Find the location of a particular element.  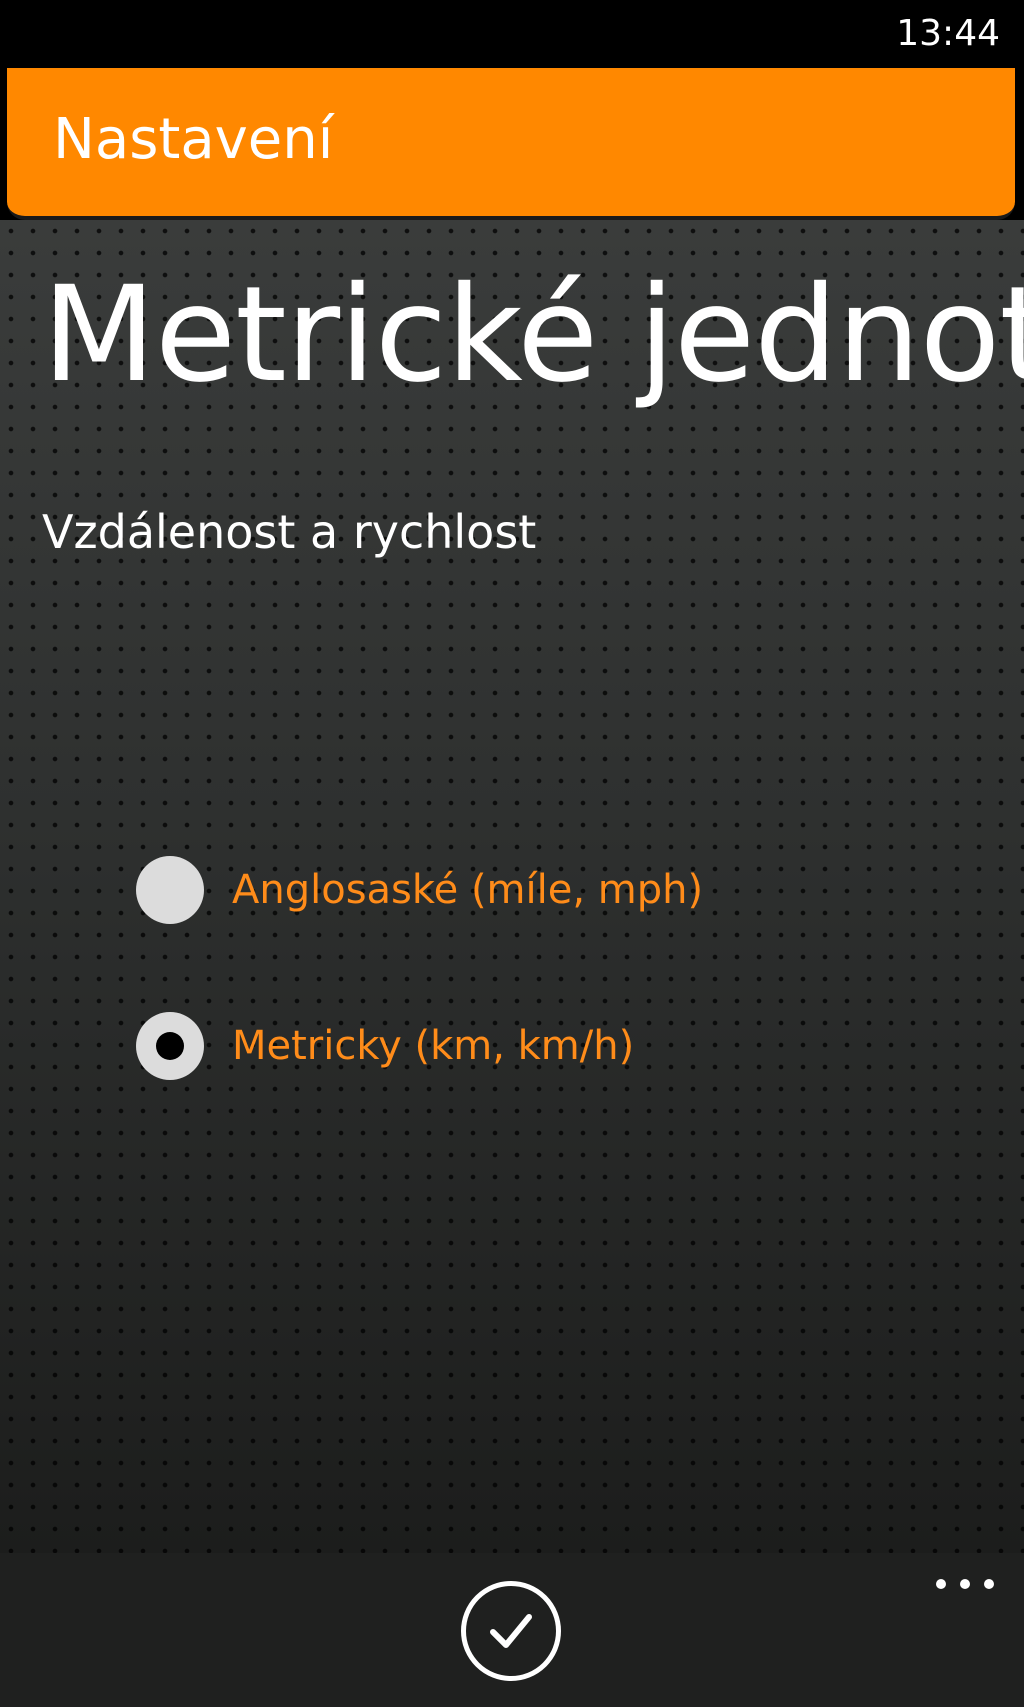

header-title: Nastavení is located at coordinates (193, 139).